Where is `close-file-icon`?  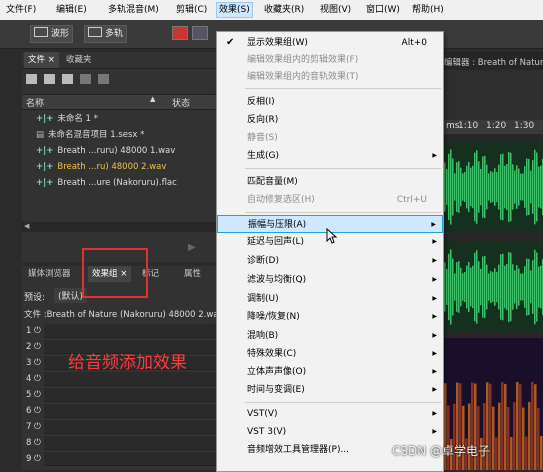 close-file-icon is located at coordinates (85, 79).